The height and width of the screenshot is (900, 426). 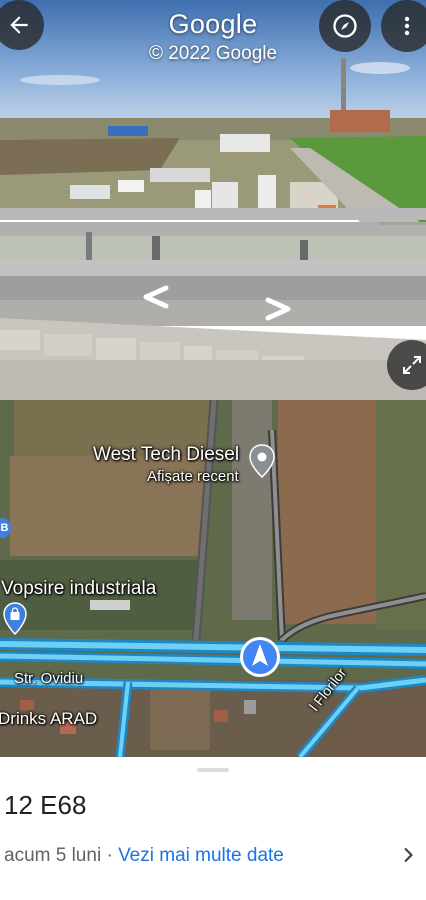 What do you see at coordinates (412, 365) in the screenshot?
I see `expand-icon` at bounding box center [412, 365].